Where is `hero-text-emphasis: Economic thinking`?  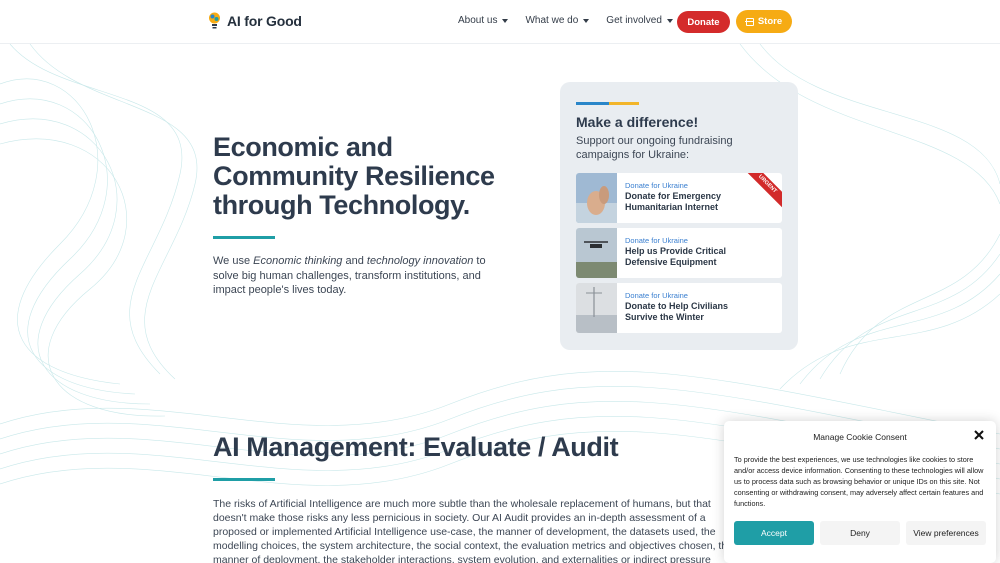
hero-text-emphasis: Economic thinking is located at coordinates (298, 261).